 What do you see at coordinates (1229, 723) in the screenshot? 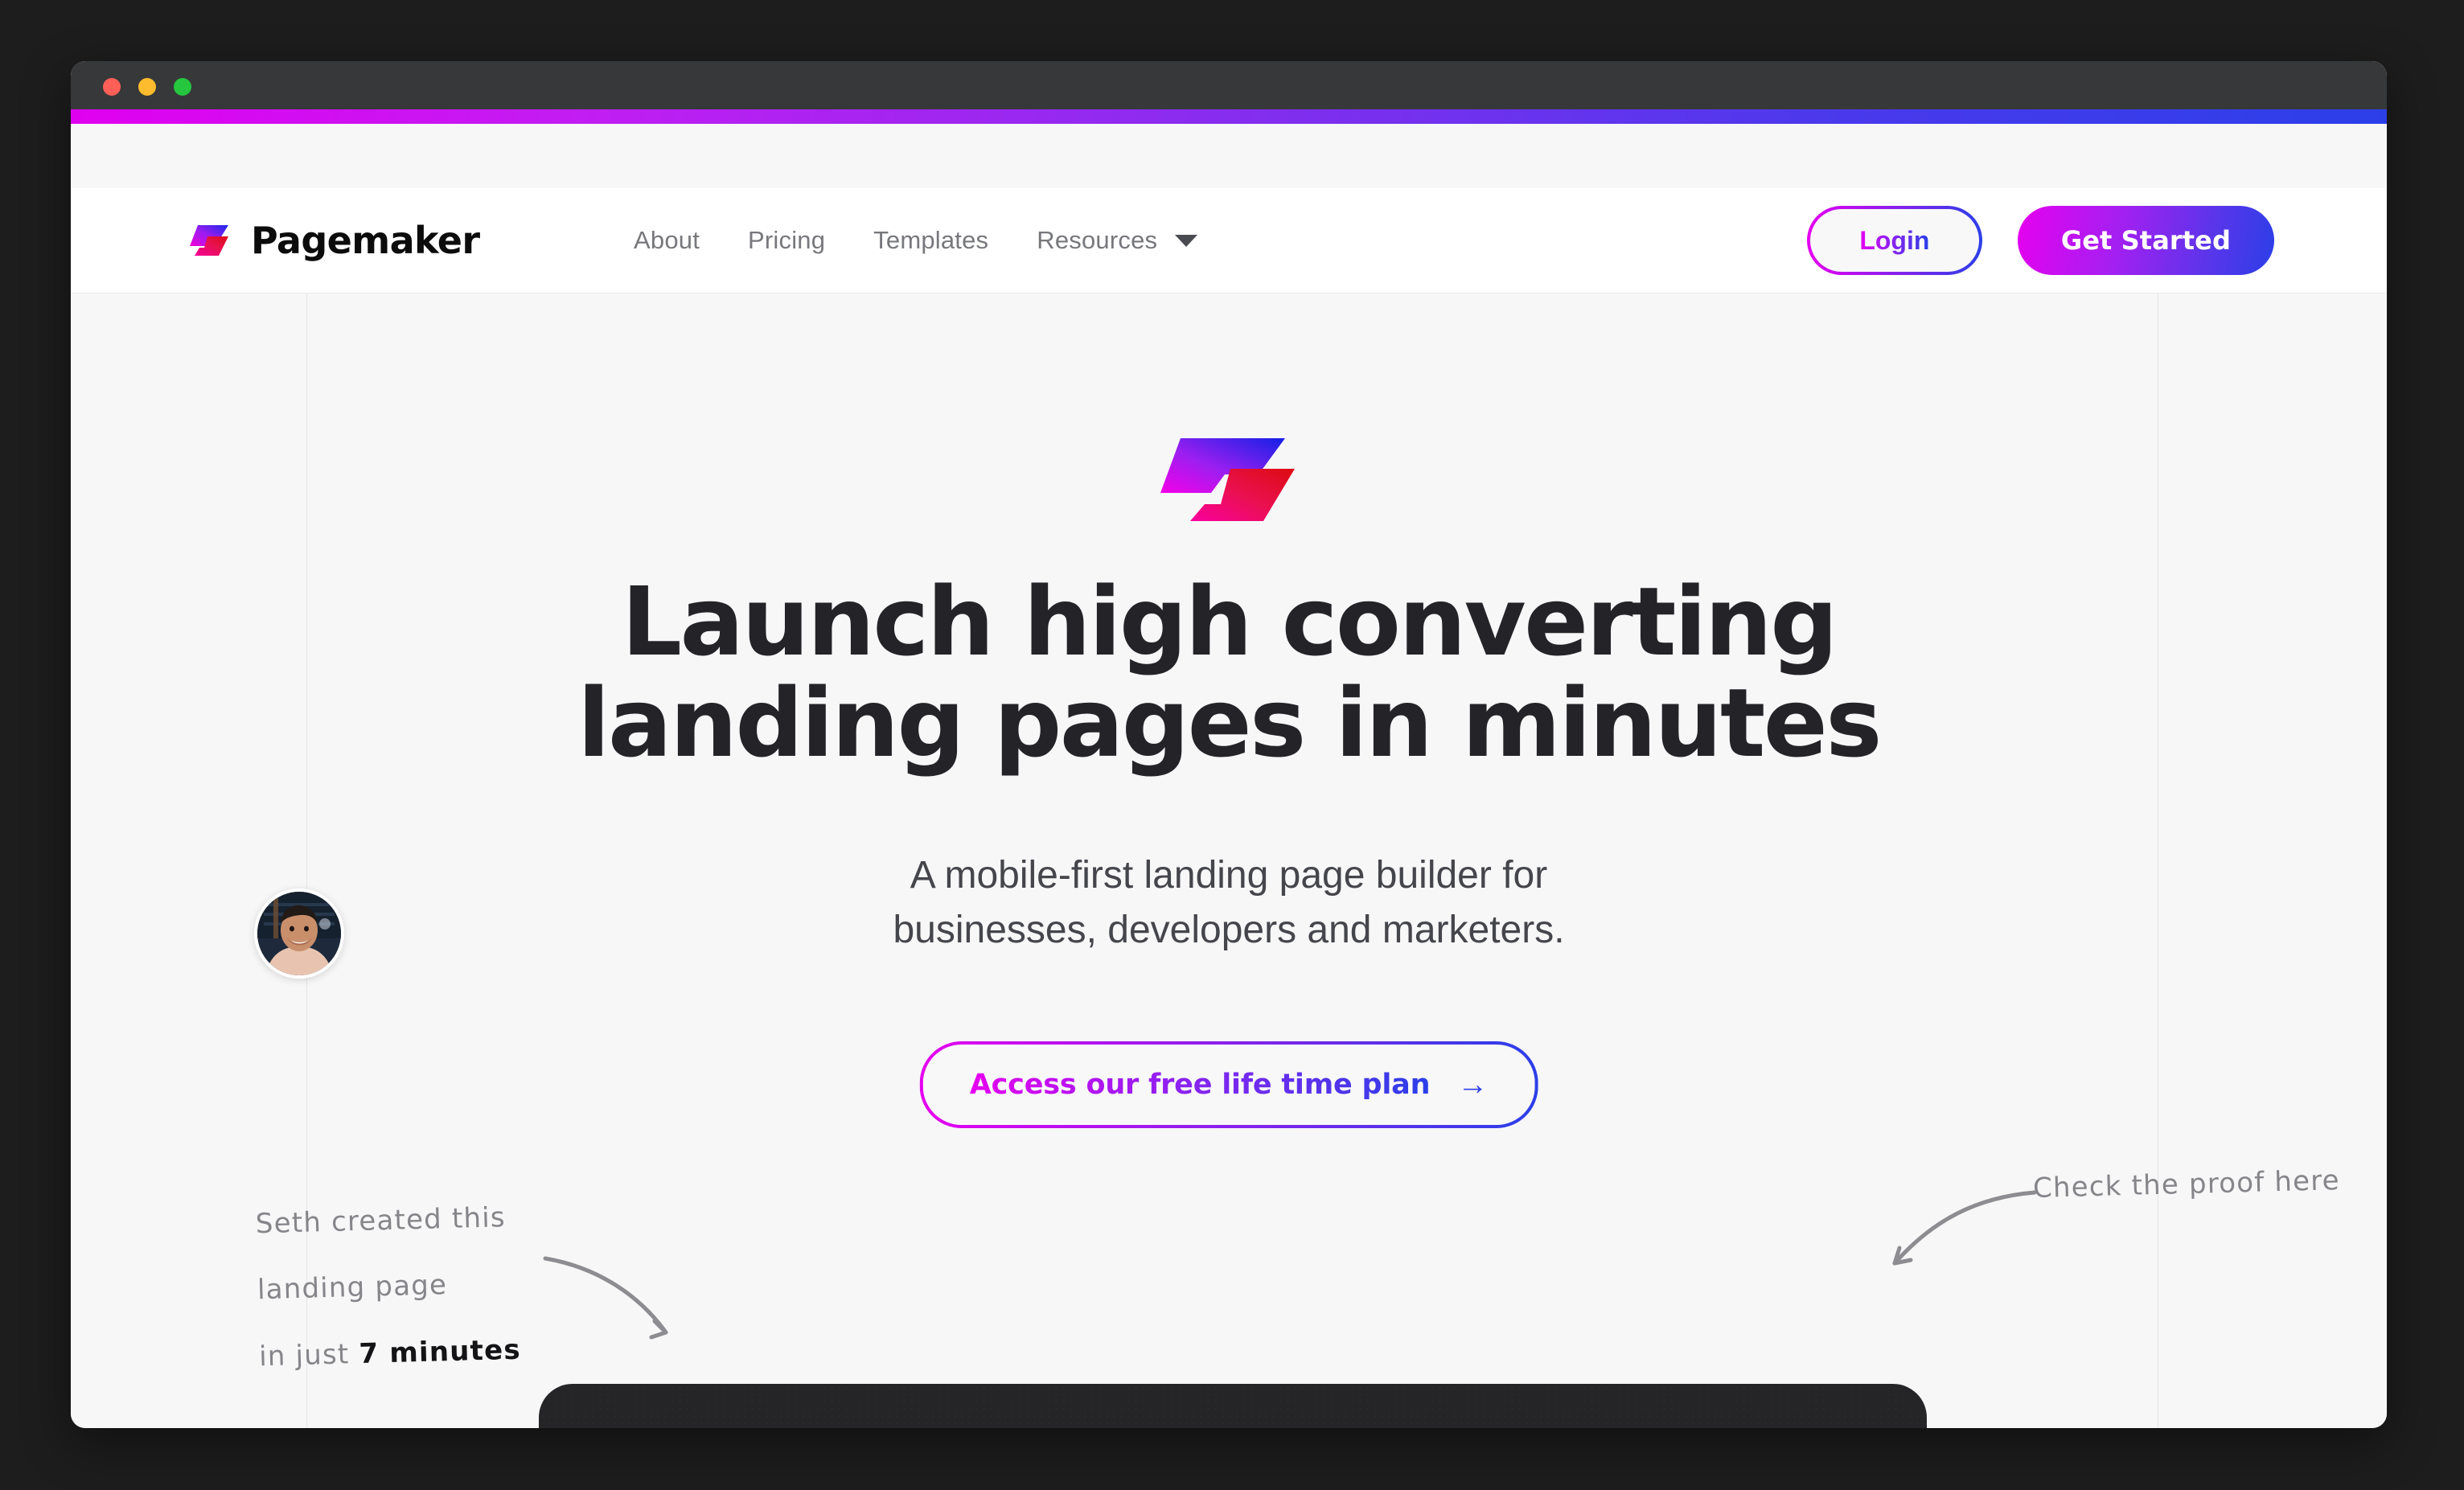
I see `hero-title-line-2: landing pages in minutes` at bounding box center [1229, 723].